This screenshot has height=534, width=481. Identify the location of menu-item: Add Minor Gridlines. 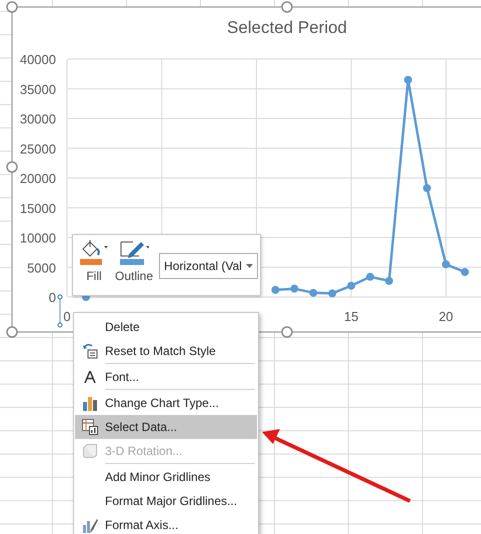
(166, 476).